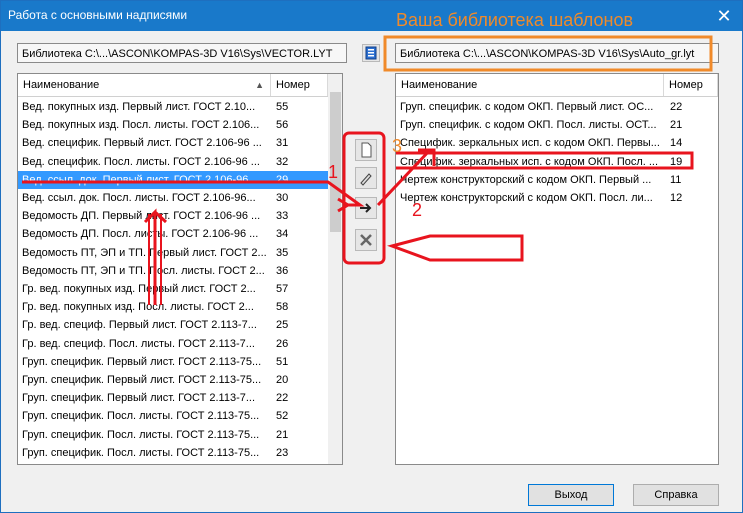  What do you see at coordinates (335, 162) in the screenshot?
I see `left-scroll-thumb` at bounding box center [335, 162].